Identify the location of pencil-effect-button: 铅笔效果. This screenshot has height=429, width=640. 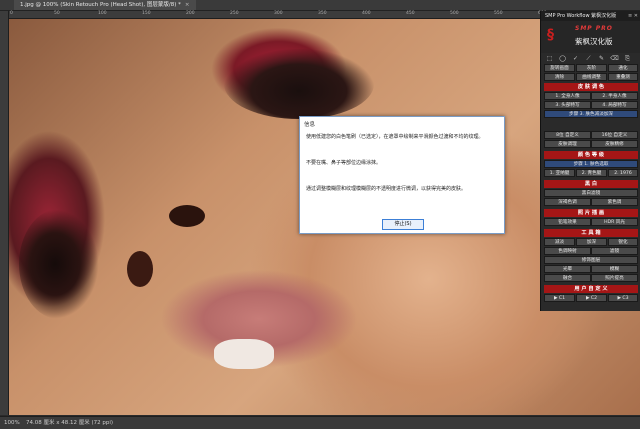
(567, 222).